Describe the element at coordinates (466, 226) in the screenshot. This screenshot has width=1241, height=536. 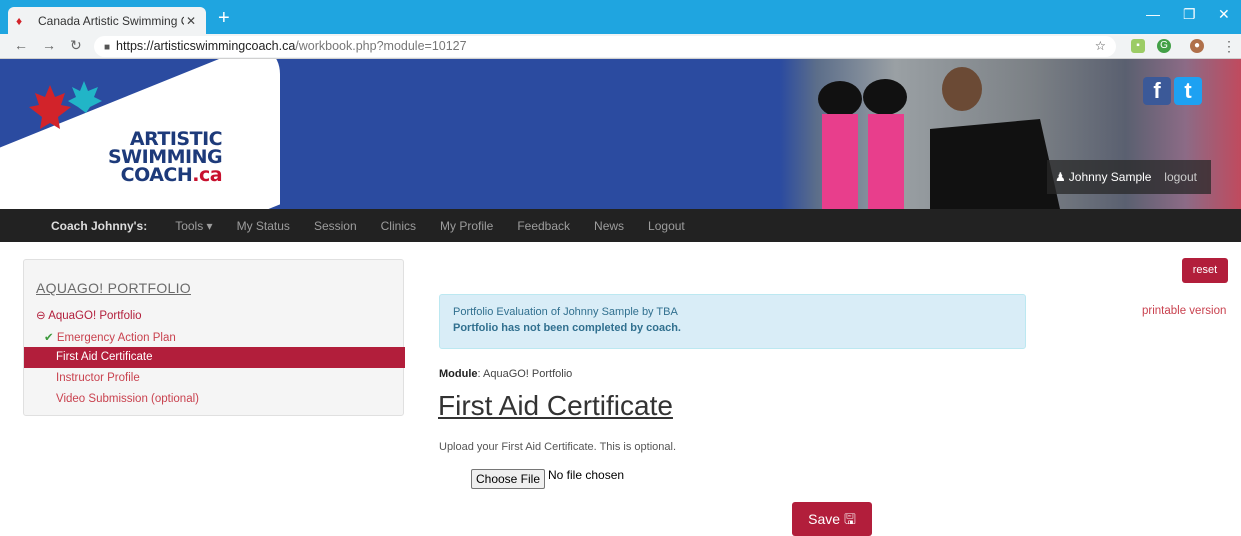
I see `nav-my-profile: My Profile` at that location.